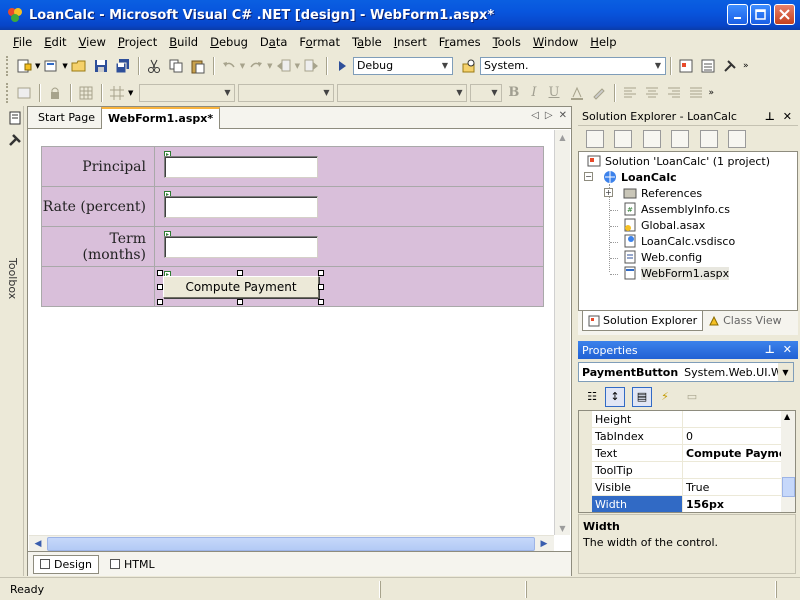 This screenshot has width=800, height=600. I want to click on menu-project: Project, so click(137, 42).